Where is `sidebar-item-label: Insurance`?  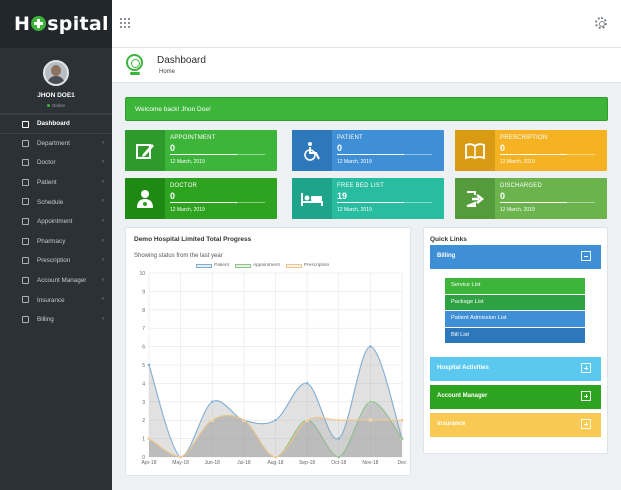
sidebar-item-label: Insurance is located at coordinates (51, 300).